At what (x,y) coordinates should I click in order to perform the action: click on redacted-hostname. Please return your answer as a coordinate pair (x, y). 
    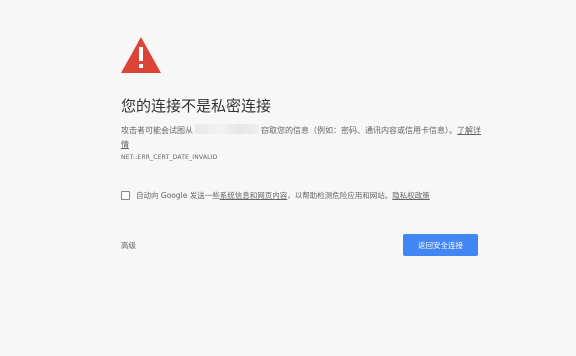
    Looking at the image, I should click on (227, 129).